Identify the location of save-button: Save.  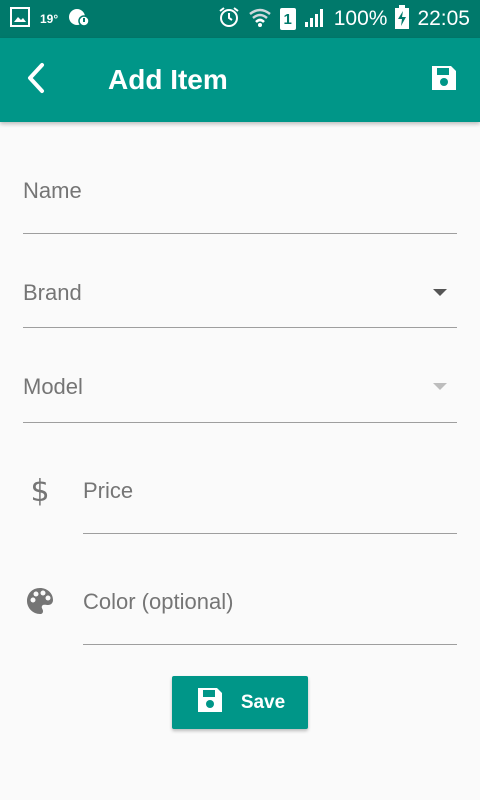
(240, 702).